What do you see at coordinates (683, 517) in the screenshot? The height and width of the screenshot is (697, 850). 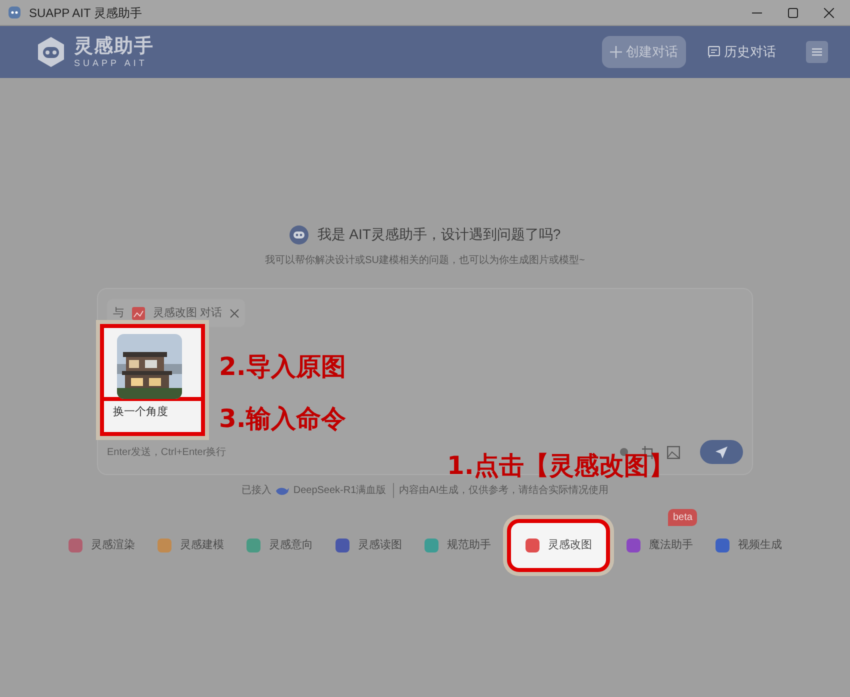 I see `beta-badge: beta` at bounding box center [683, 517].